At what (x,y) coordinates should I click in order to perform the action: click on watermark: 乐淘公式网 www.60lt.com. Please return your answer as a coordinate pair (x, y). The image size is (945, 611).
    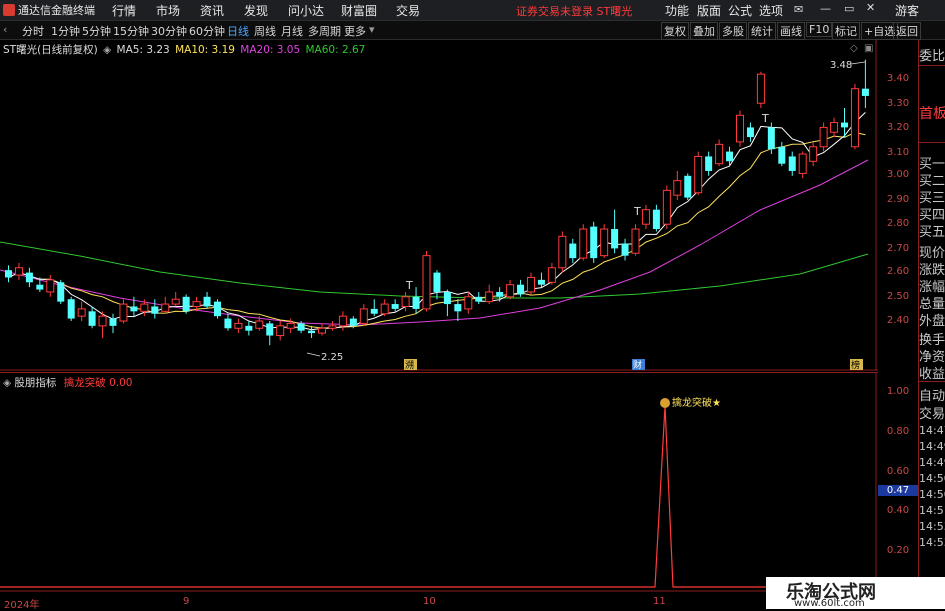
    Looking at the image, I should click on (855, 593).